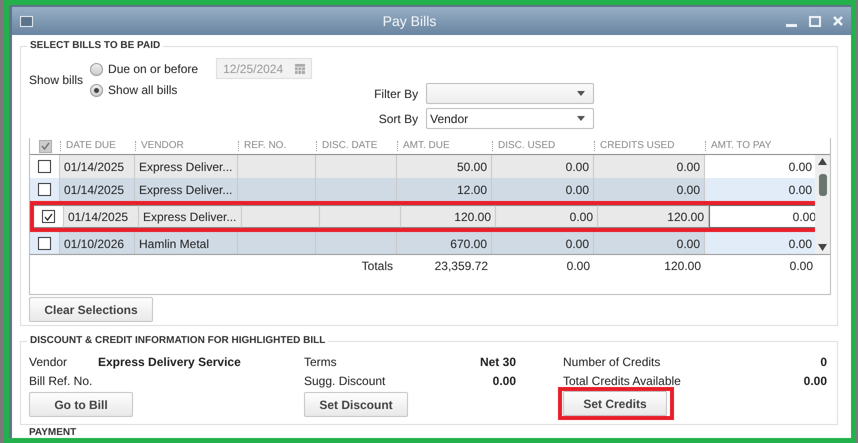  What do you see at coordinates (186, 146) in the screenshot?
I see `column-header: VENDOR` at bounding box center [186, 146].